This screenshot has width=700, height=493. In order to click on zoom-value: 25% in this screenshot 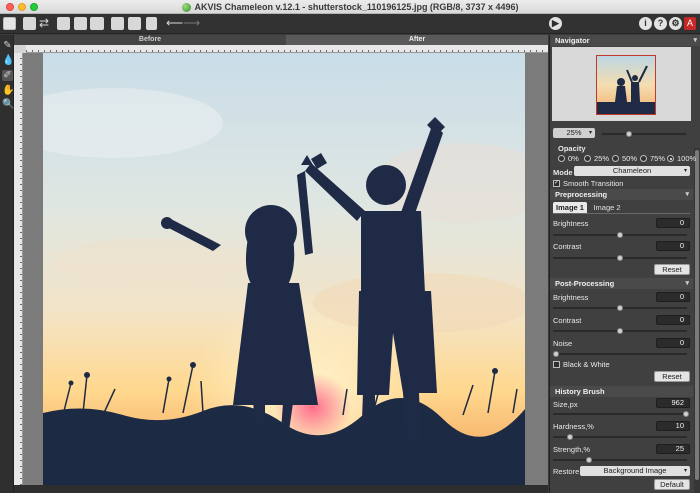, I will do `click(574, 132)`.